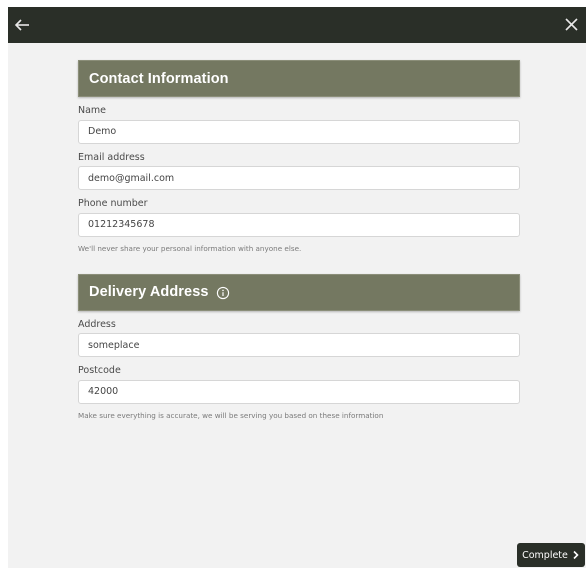  I want to click on arrow-left-icon, so click(21, 25).